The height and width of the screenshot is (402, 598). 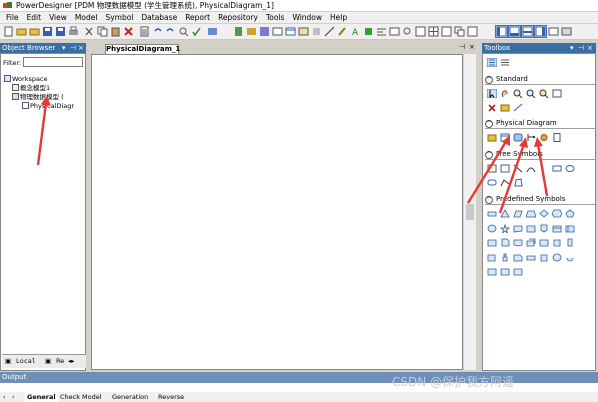 What do you see at coordinates (462, 47) in the screenshot?
I see `doc-pin-icon: ⊣` at bounding box center [462, 47].